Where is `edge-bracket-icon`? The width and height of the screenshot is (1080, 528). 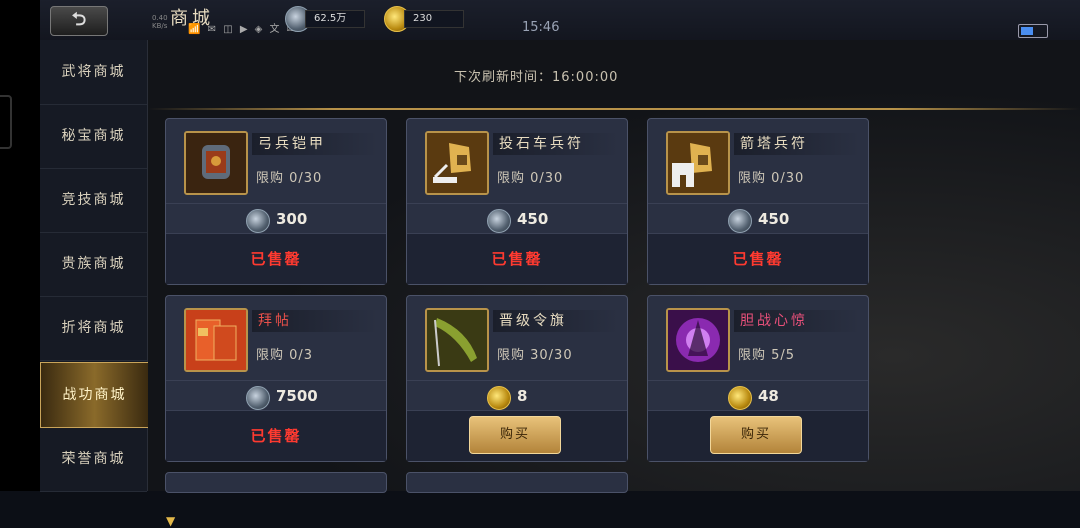
edge-bracket-icon is located at coordinates (6, 122).